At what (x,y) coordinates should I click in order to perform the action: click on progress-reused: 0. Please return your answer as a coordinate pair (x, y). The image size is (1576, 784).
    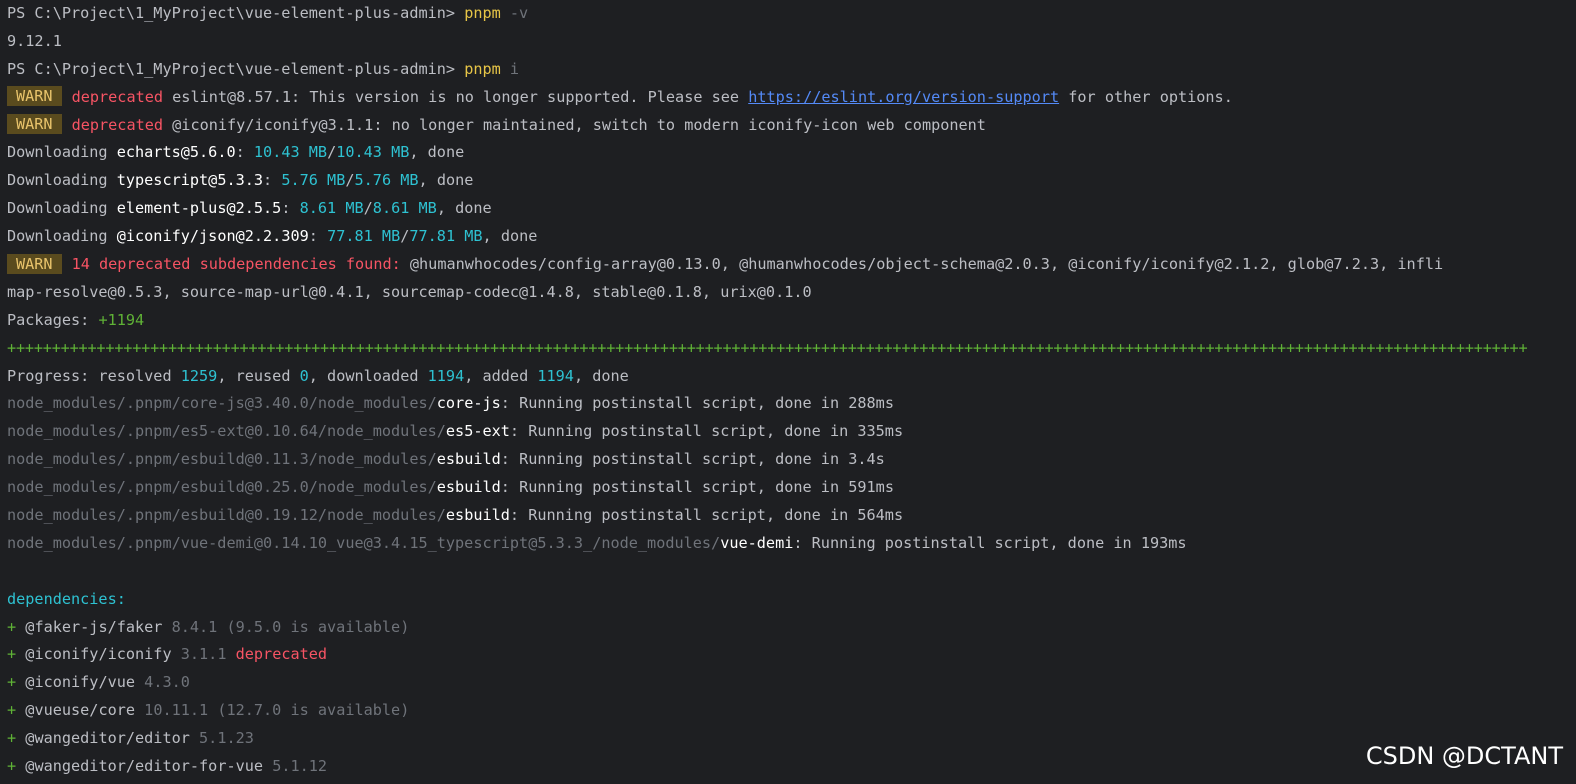
    Looking at the image, I should click on (304, 375).